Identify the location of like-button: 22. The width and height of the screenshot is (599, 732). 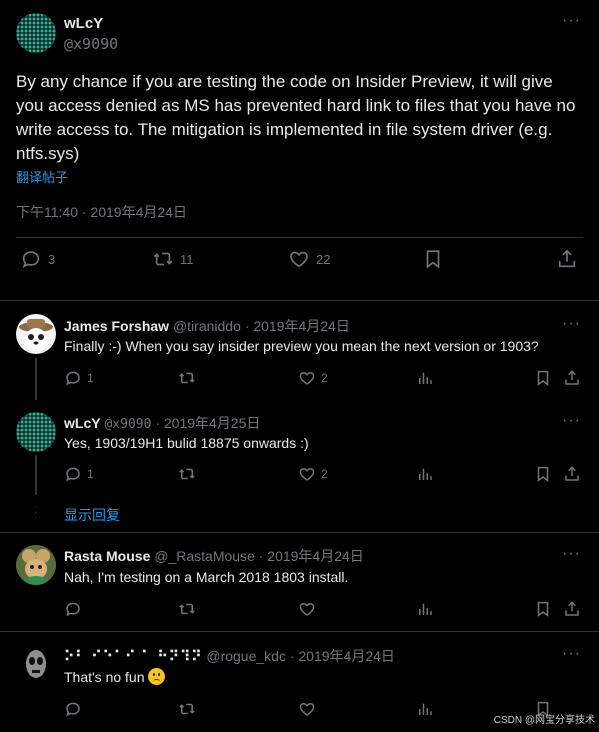
(309, 259).